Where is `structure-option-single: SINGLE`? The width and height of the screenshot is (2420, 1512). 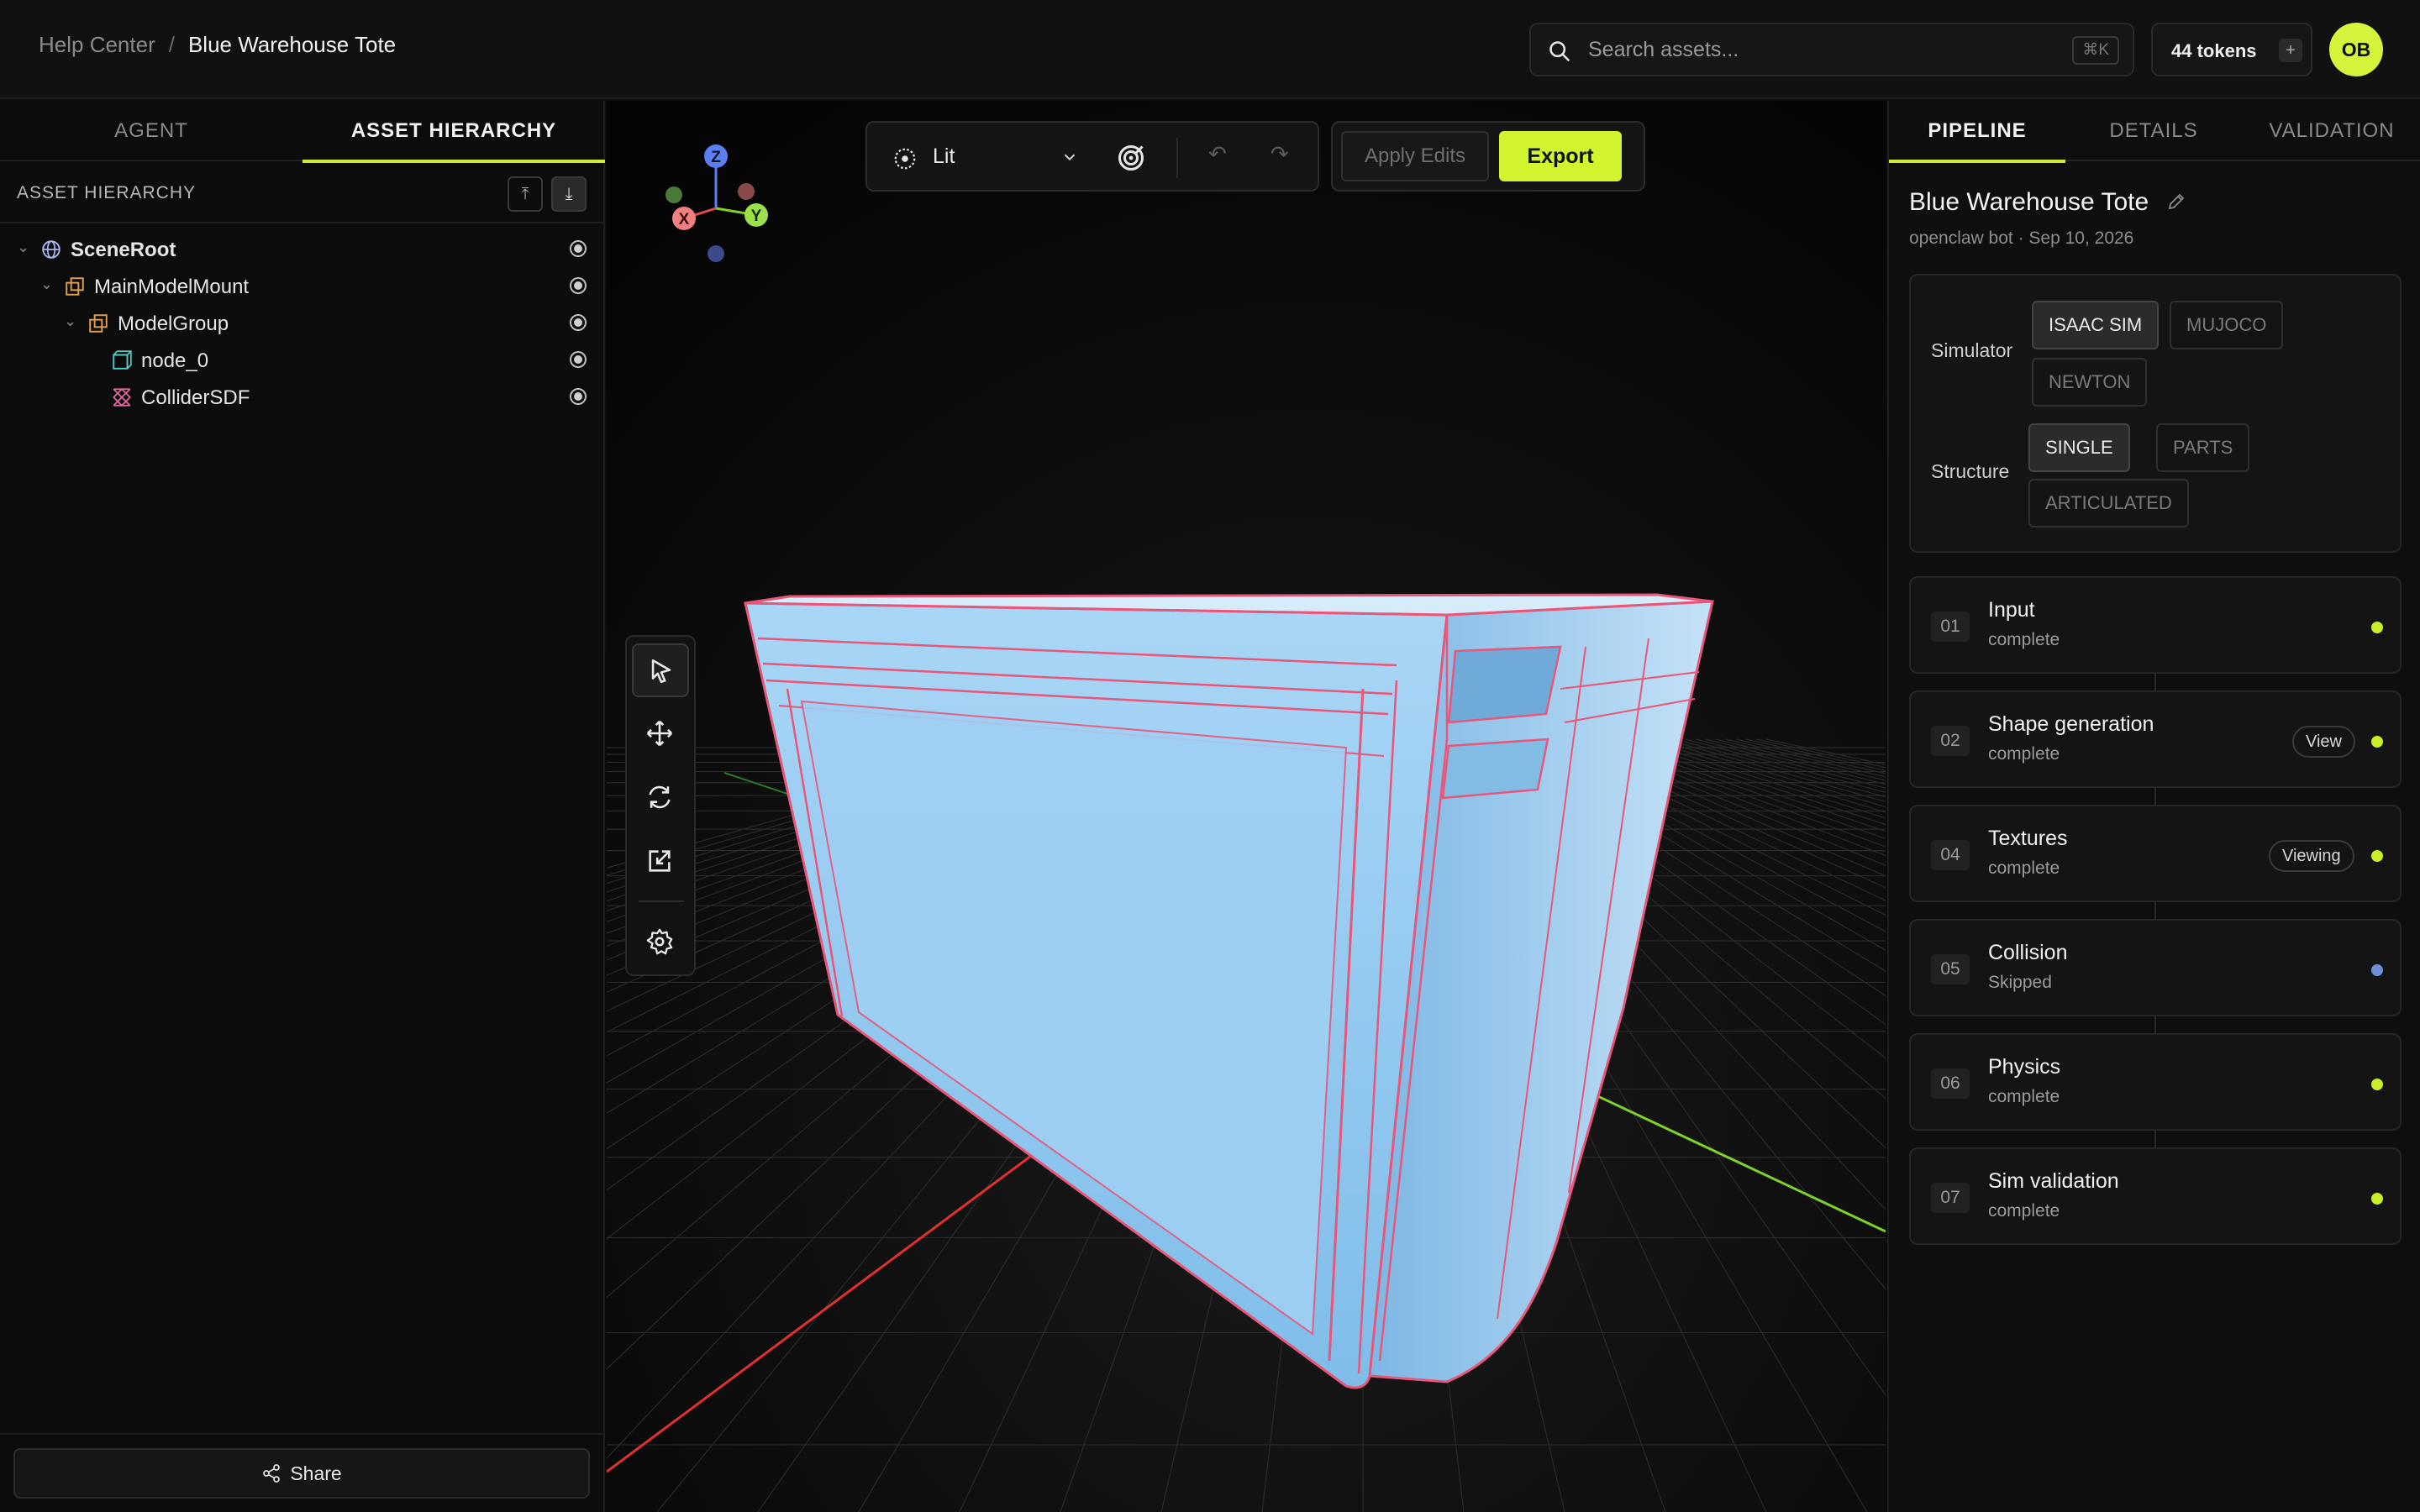 structure-option-single: SINGLE is located at coordinates (2079, 447).